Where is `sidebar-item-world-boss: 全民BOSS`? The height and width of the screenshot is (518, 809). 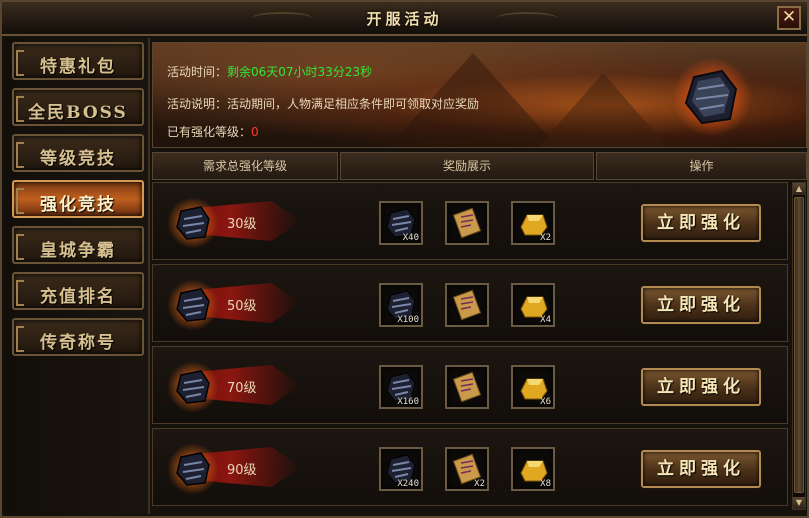 sidebar-item-world-boss: 全民BOSS is located at coordinates (78, 107).